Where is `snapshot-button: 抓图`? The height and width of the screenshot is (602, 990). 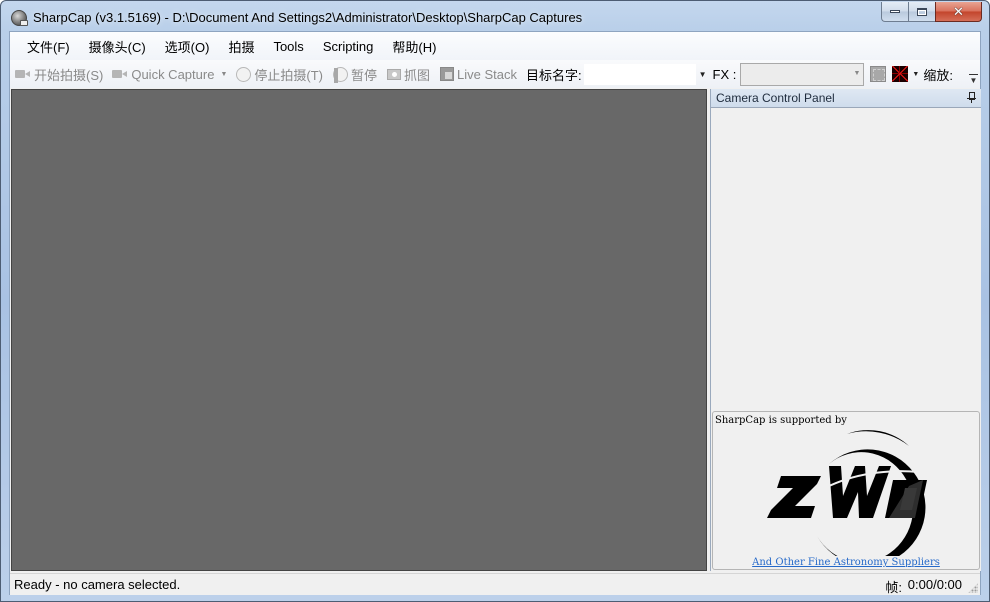
snapshot-button: 抓图 is located at coordinates (408, 74).